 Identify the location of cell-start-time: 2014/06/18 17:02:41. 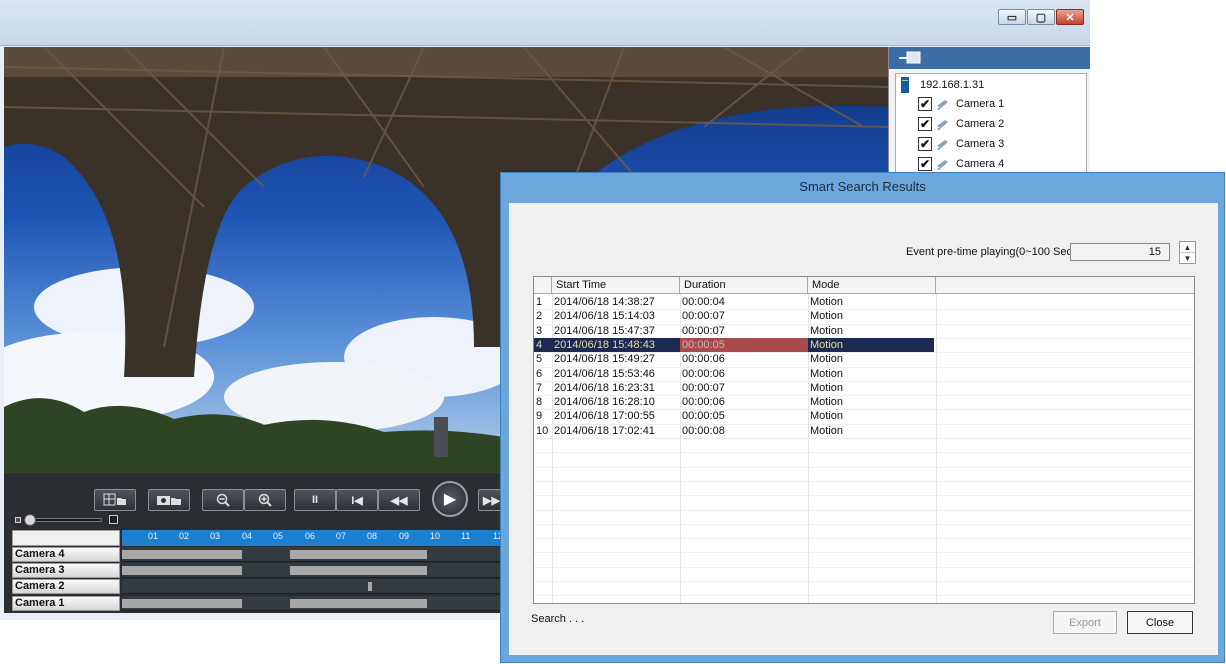
(604, 430).